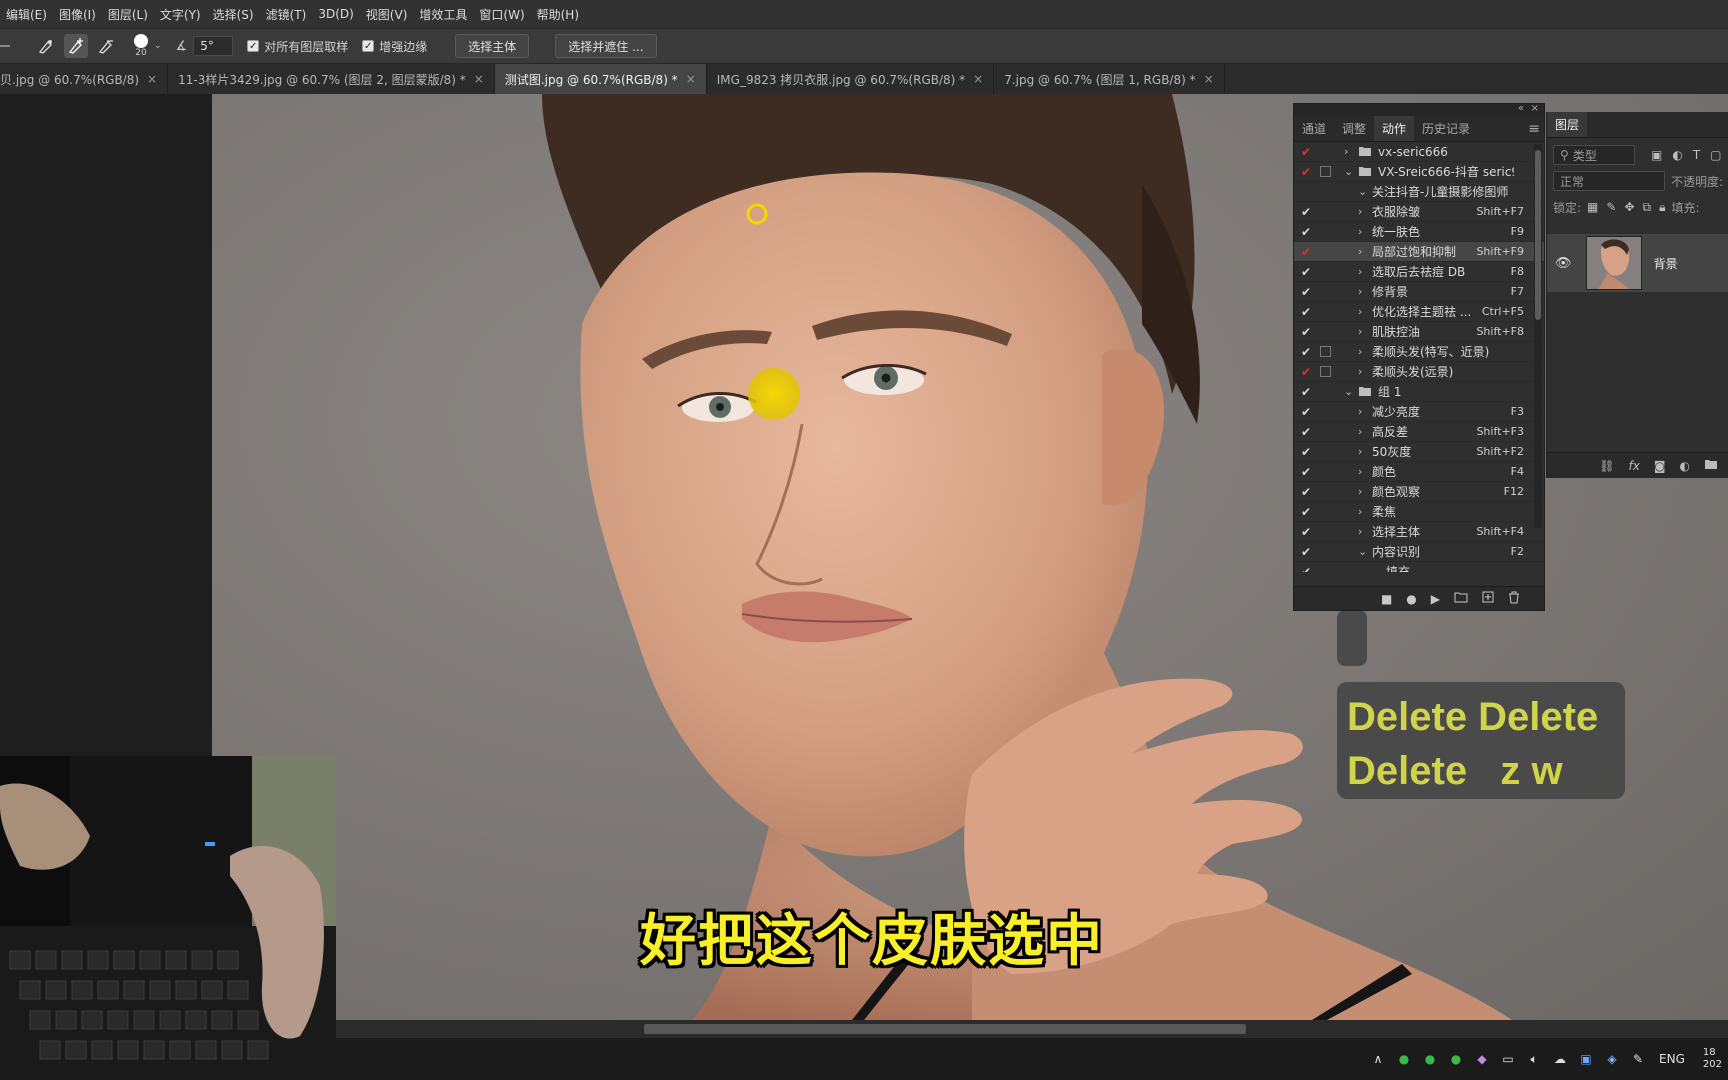 The image size is (1728, 1080). Describe the element at coordinates (1419, 567) in the screenshot. I see `action-row: ✔ ⌄ 填充` at that location.